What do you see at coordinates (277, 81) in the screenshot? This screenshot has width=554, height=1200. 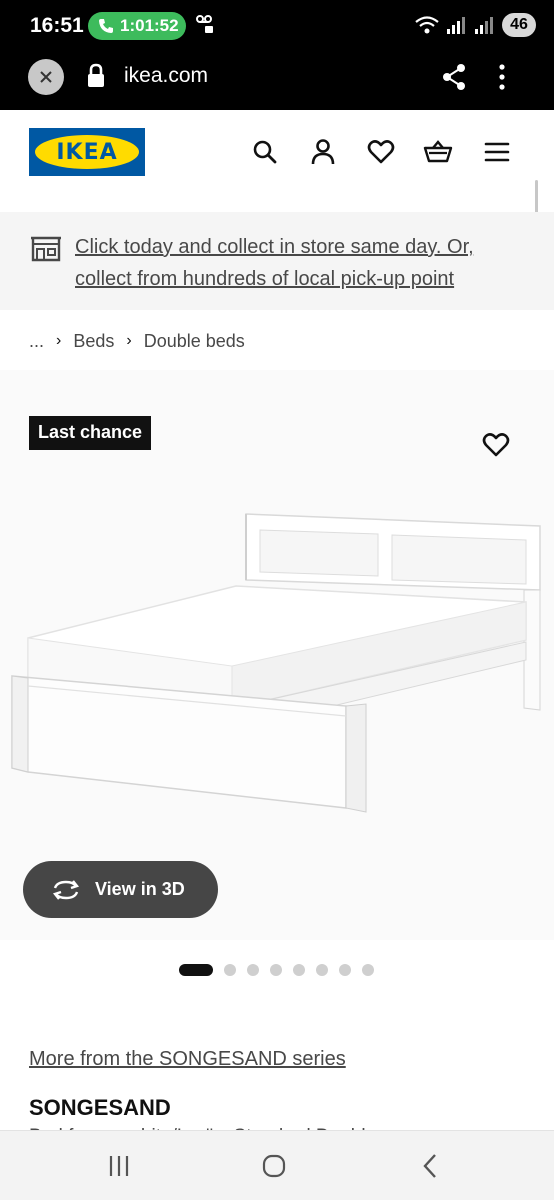 I see `browser-toolbar: ikea.com` at bounding box center [277, 81].